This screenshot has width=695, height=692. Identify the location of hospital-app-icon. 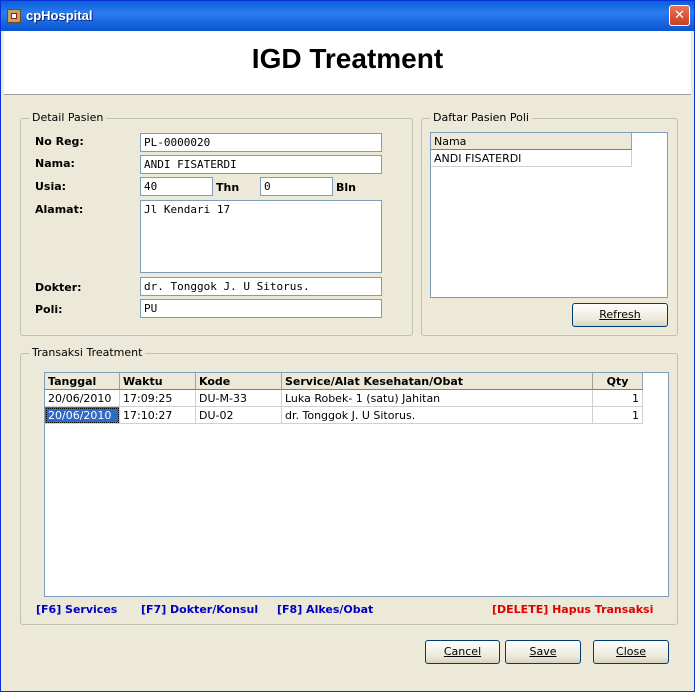
(14, 16).